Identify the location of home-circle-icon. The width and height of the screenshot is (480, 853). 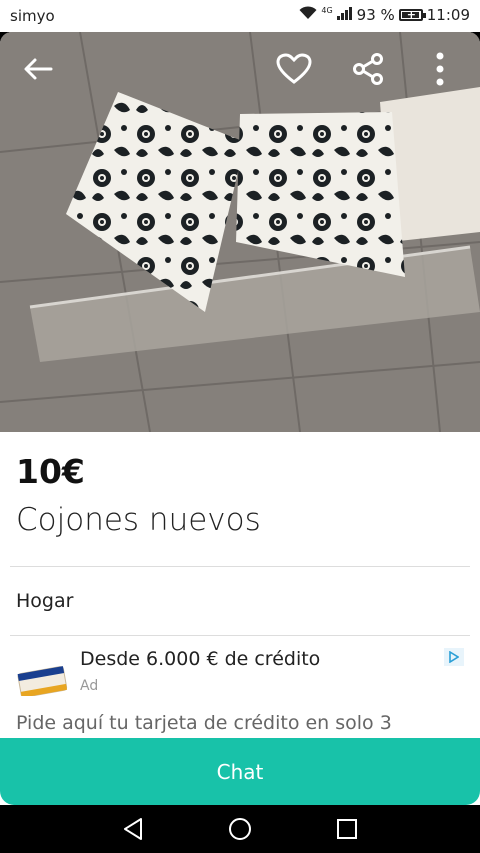
(240, 829).